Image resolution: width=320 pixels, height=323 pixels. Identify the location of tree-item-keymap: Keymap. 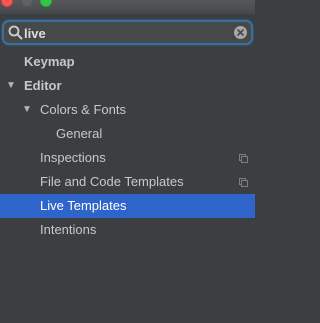
(127, 62).